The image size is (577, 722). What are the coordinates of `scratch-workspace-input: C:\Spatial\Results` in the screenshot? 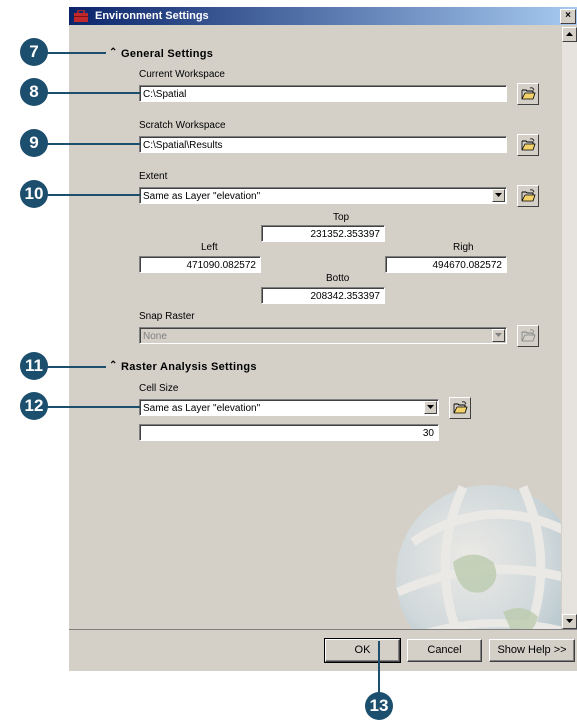 It's located at (323, 144).